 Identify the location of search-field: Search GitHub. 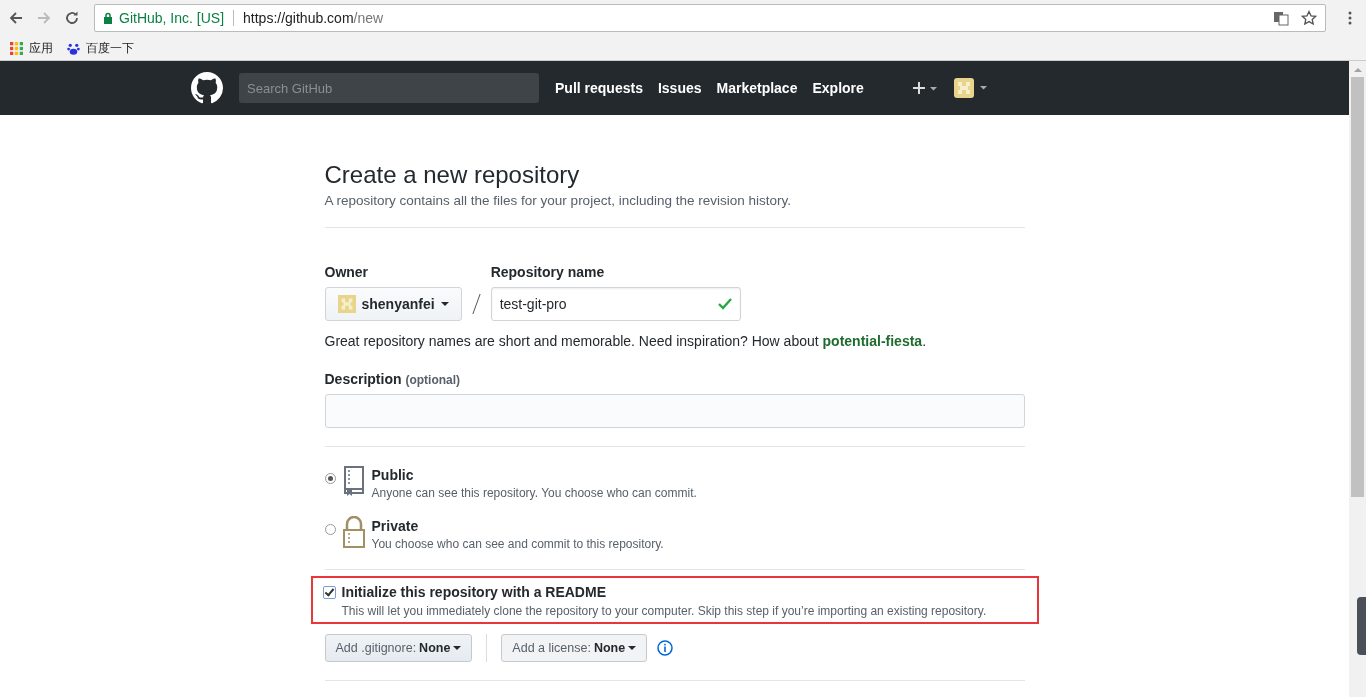
(389, 88).